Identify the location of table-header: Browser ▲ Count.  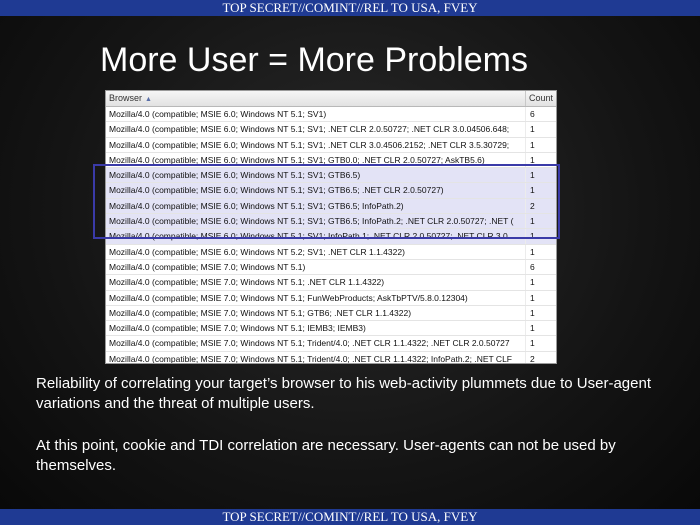
(331, 99).